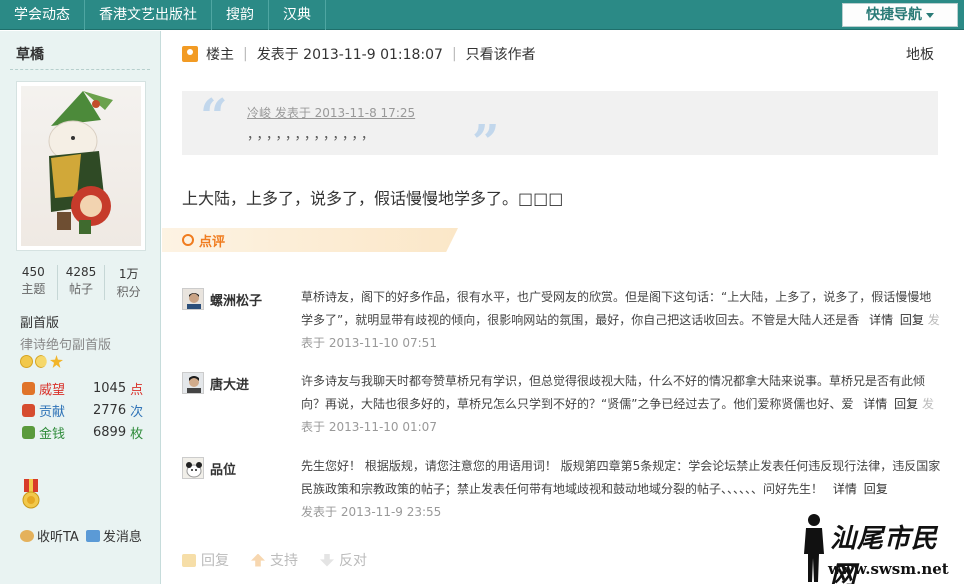 The image size is (964, 584). What do you see at coordinates (82, 388) in the screenshot?
I see `metric-prestige: 威望 1045 点` at bounding box center [82, 388].